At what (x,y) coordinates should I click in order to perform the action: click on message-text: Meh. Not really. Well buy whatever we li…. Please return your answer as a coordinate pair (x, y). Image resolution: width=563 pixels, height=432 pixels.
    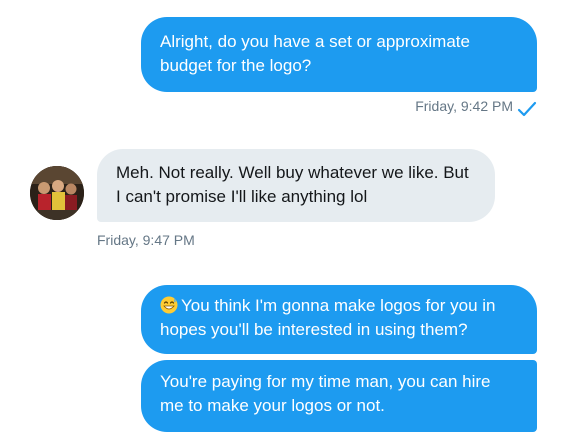
    Looking at the image, I should click on (292, 184).